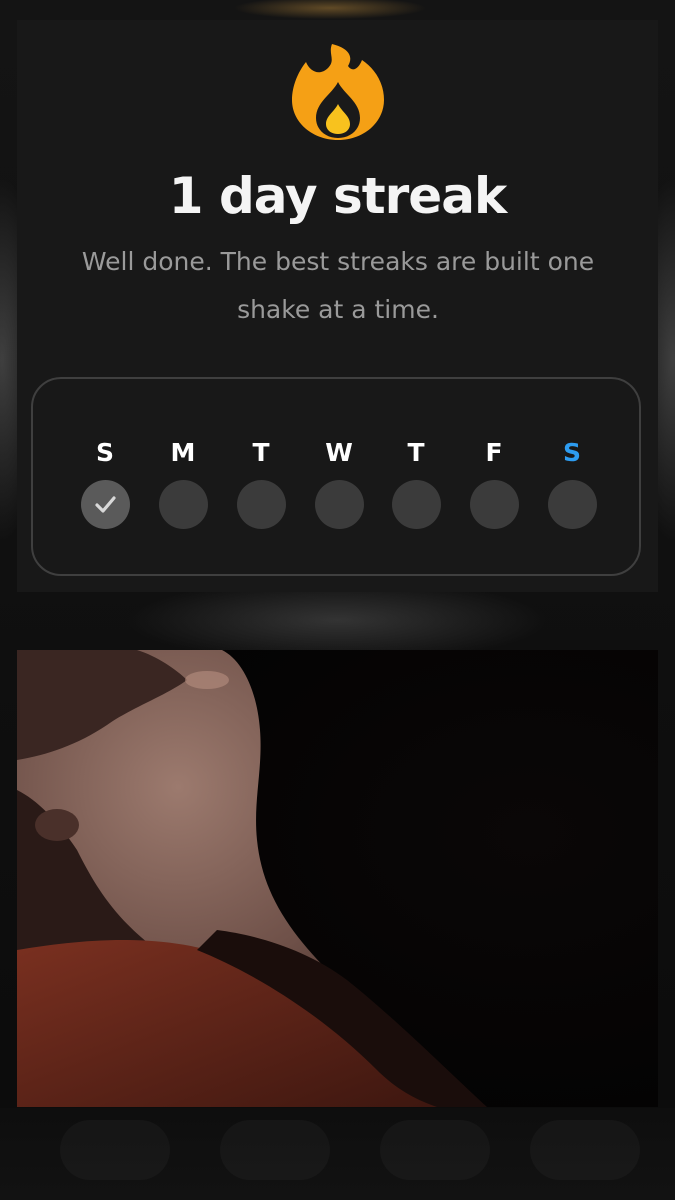  I want to click on day-column-saturday: S, so click(572, 482).